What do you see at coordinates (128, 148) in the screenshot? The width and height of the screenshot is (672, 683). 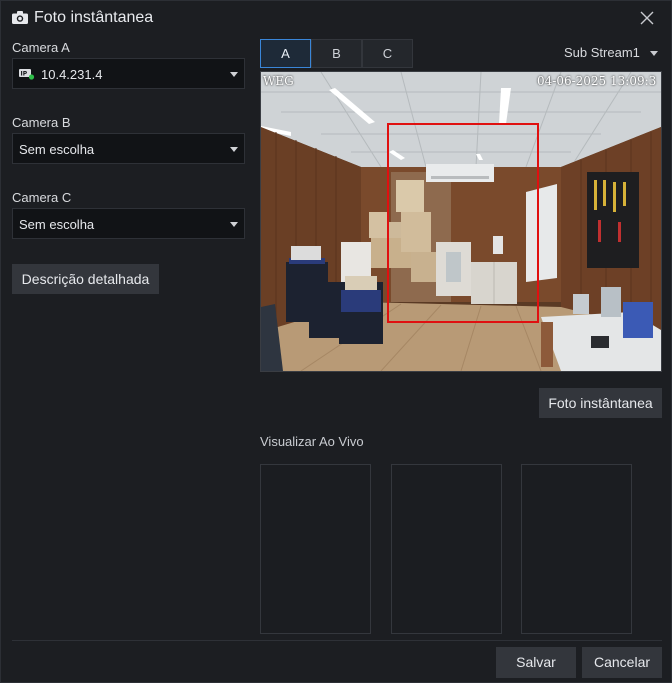 I see `camera-b-select: Sem escolha` at bounding box center [128, 148].